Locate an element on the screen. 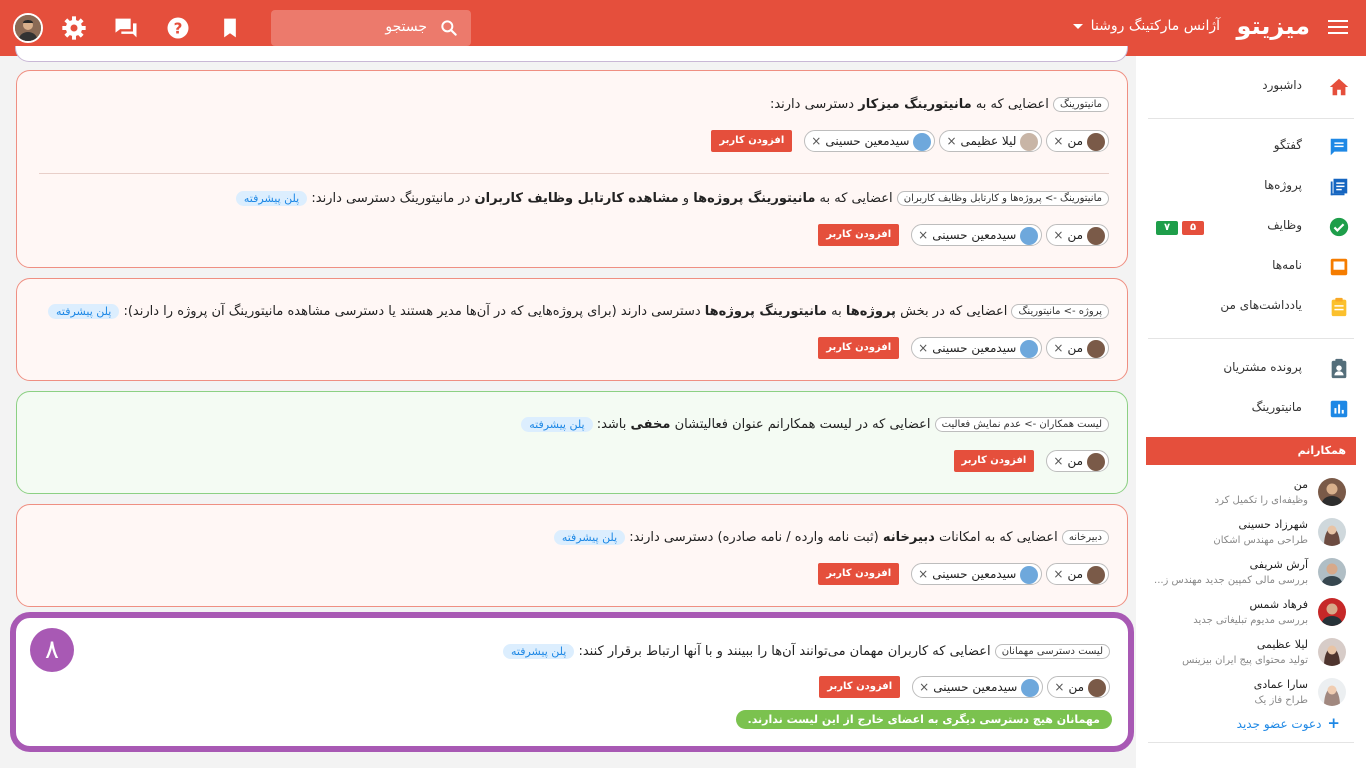 The width and height of the screenshot is (1366, 768). member-name: شهرزاد حسینی is located at coordinates (1273, 524).